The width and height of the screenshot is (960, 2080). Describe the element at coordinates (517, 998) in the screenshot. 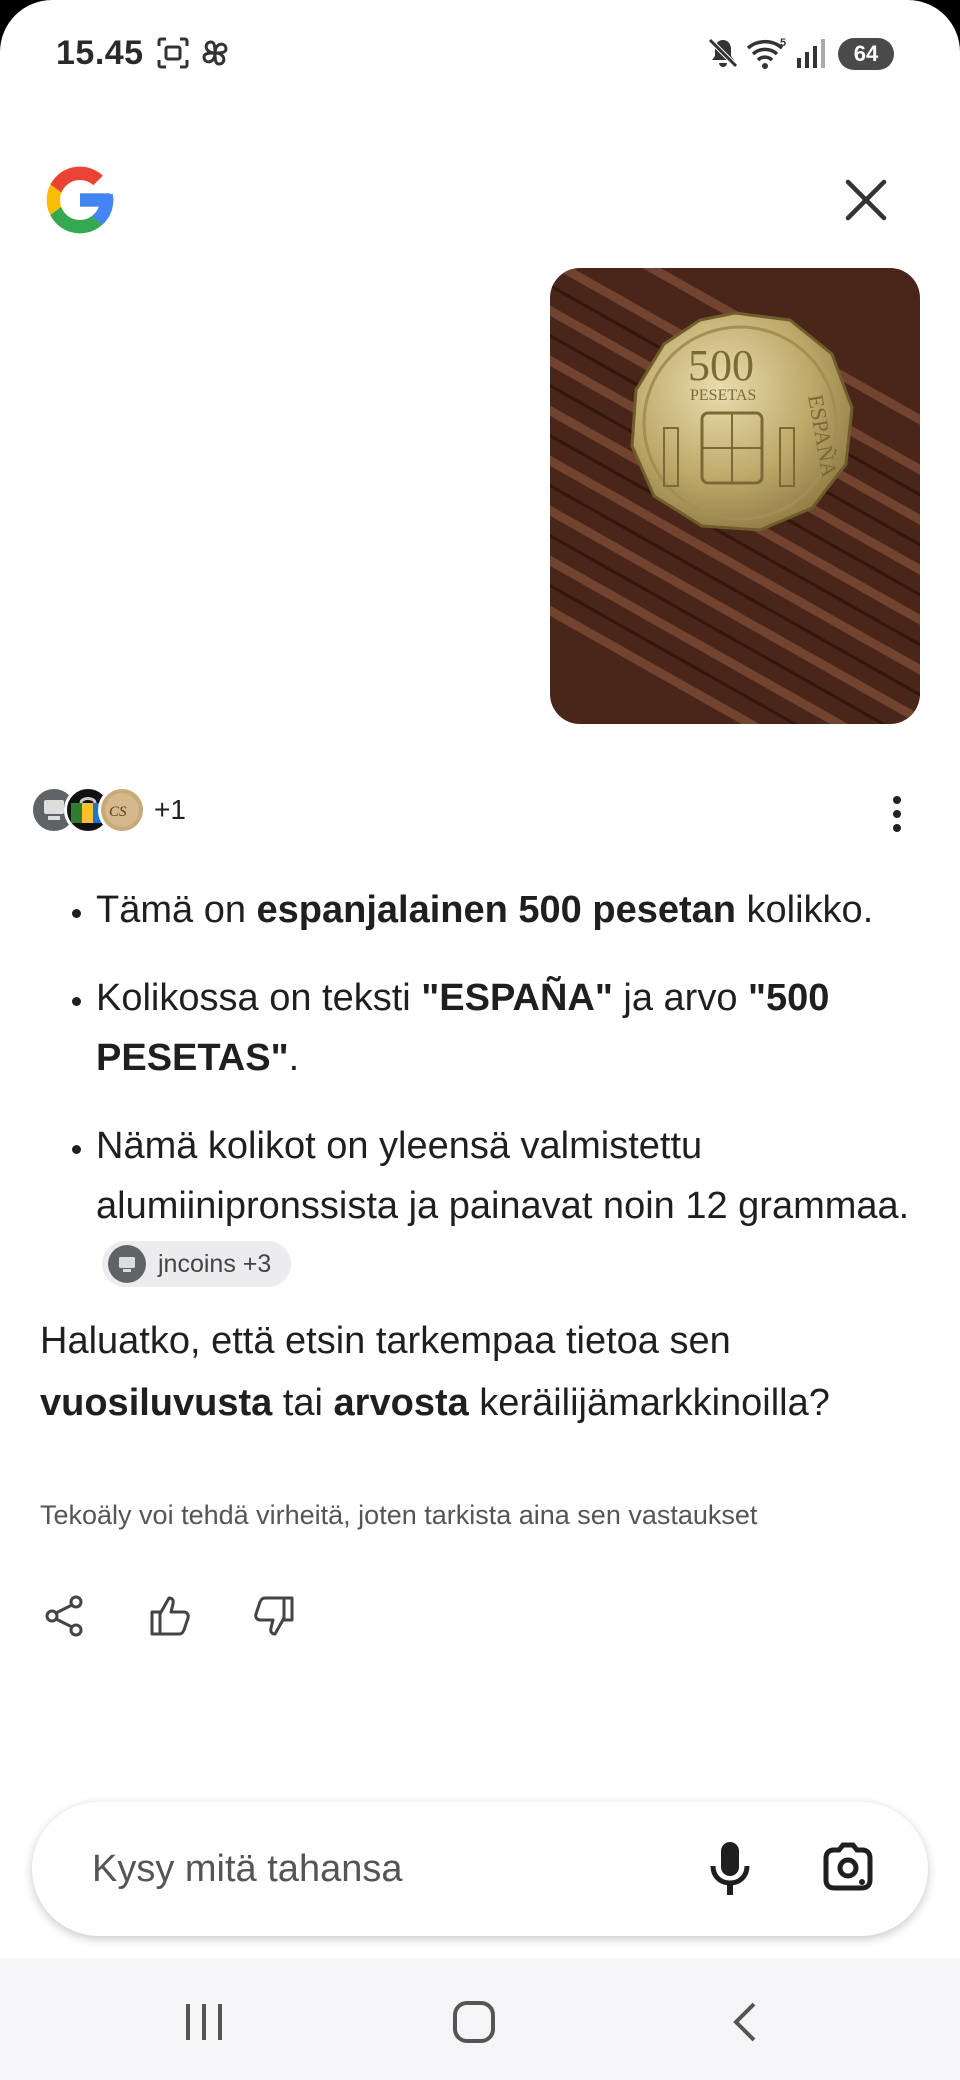

I see `bullet-bold: "ESPAÑA"` at that location.